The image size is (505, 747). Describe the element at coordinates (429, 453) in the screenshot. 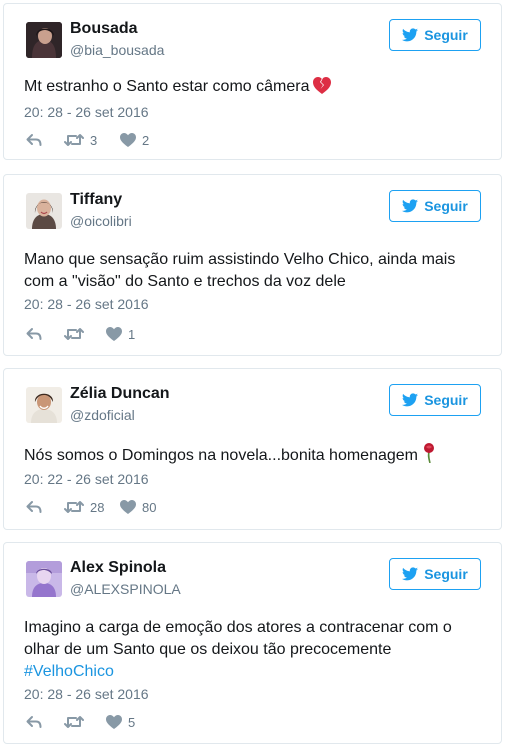

I see `rose-icon` at that location.